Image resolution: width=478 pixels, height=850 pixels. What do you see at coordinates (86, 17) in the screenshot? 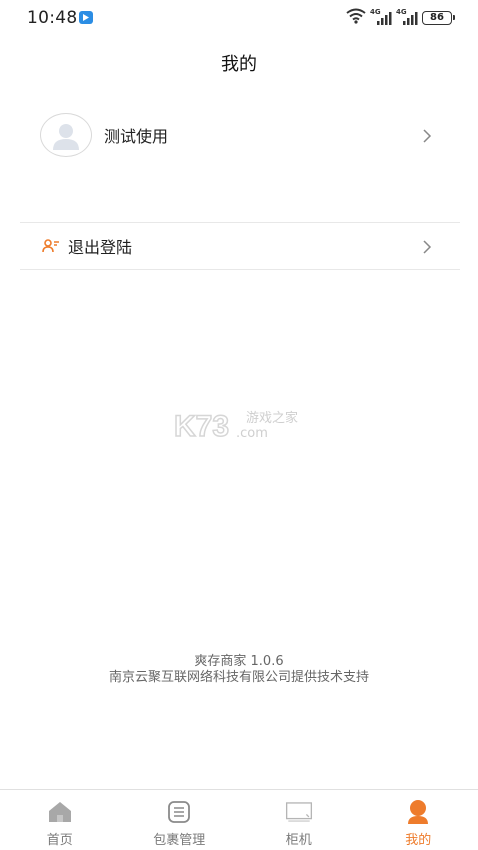
I see `app-notification-icon` at bounding box center [86, 17].